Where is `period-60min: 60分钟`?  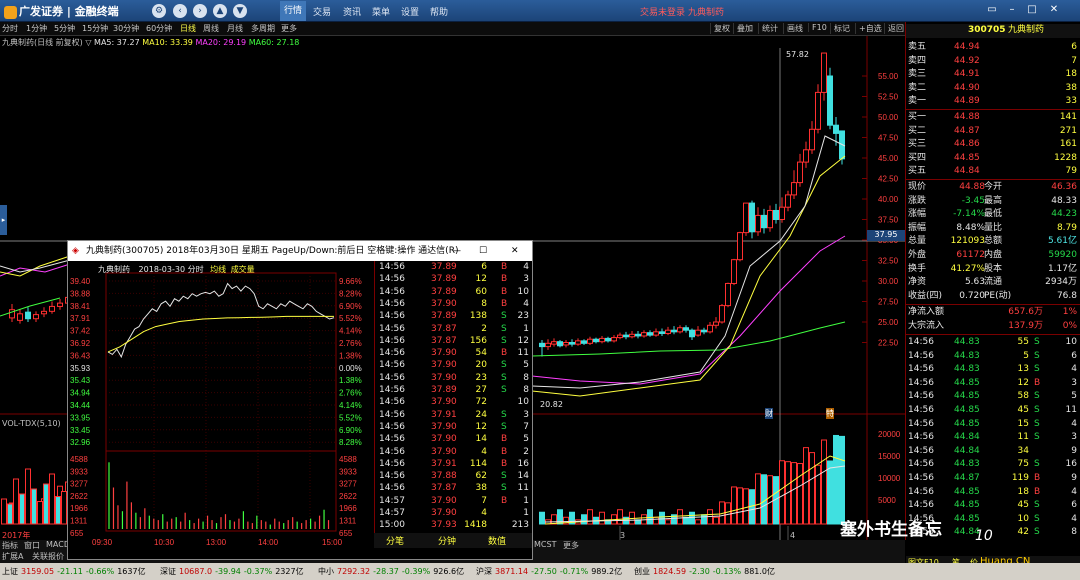 period-60min: 60分钟 is located at coordinates (159, 28).